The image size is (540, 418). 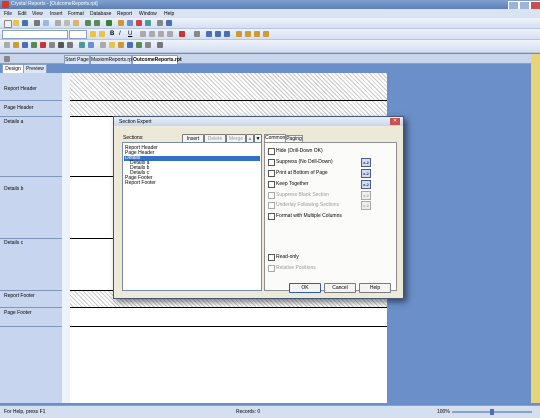 I want to click on tab-outcome-reports: OutcomeReports.rpt, so click(x=157, y=59).